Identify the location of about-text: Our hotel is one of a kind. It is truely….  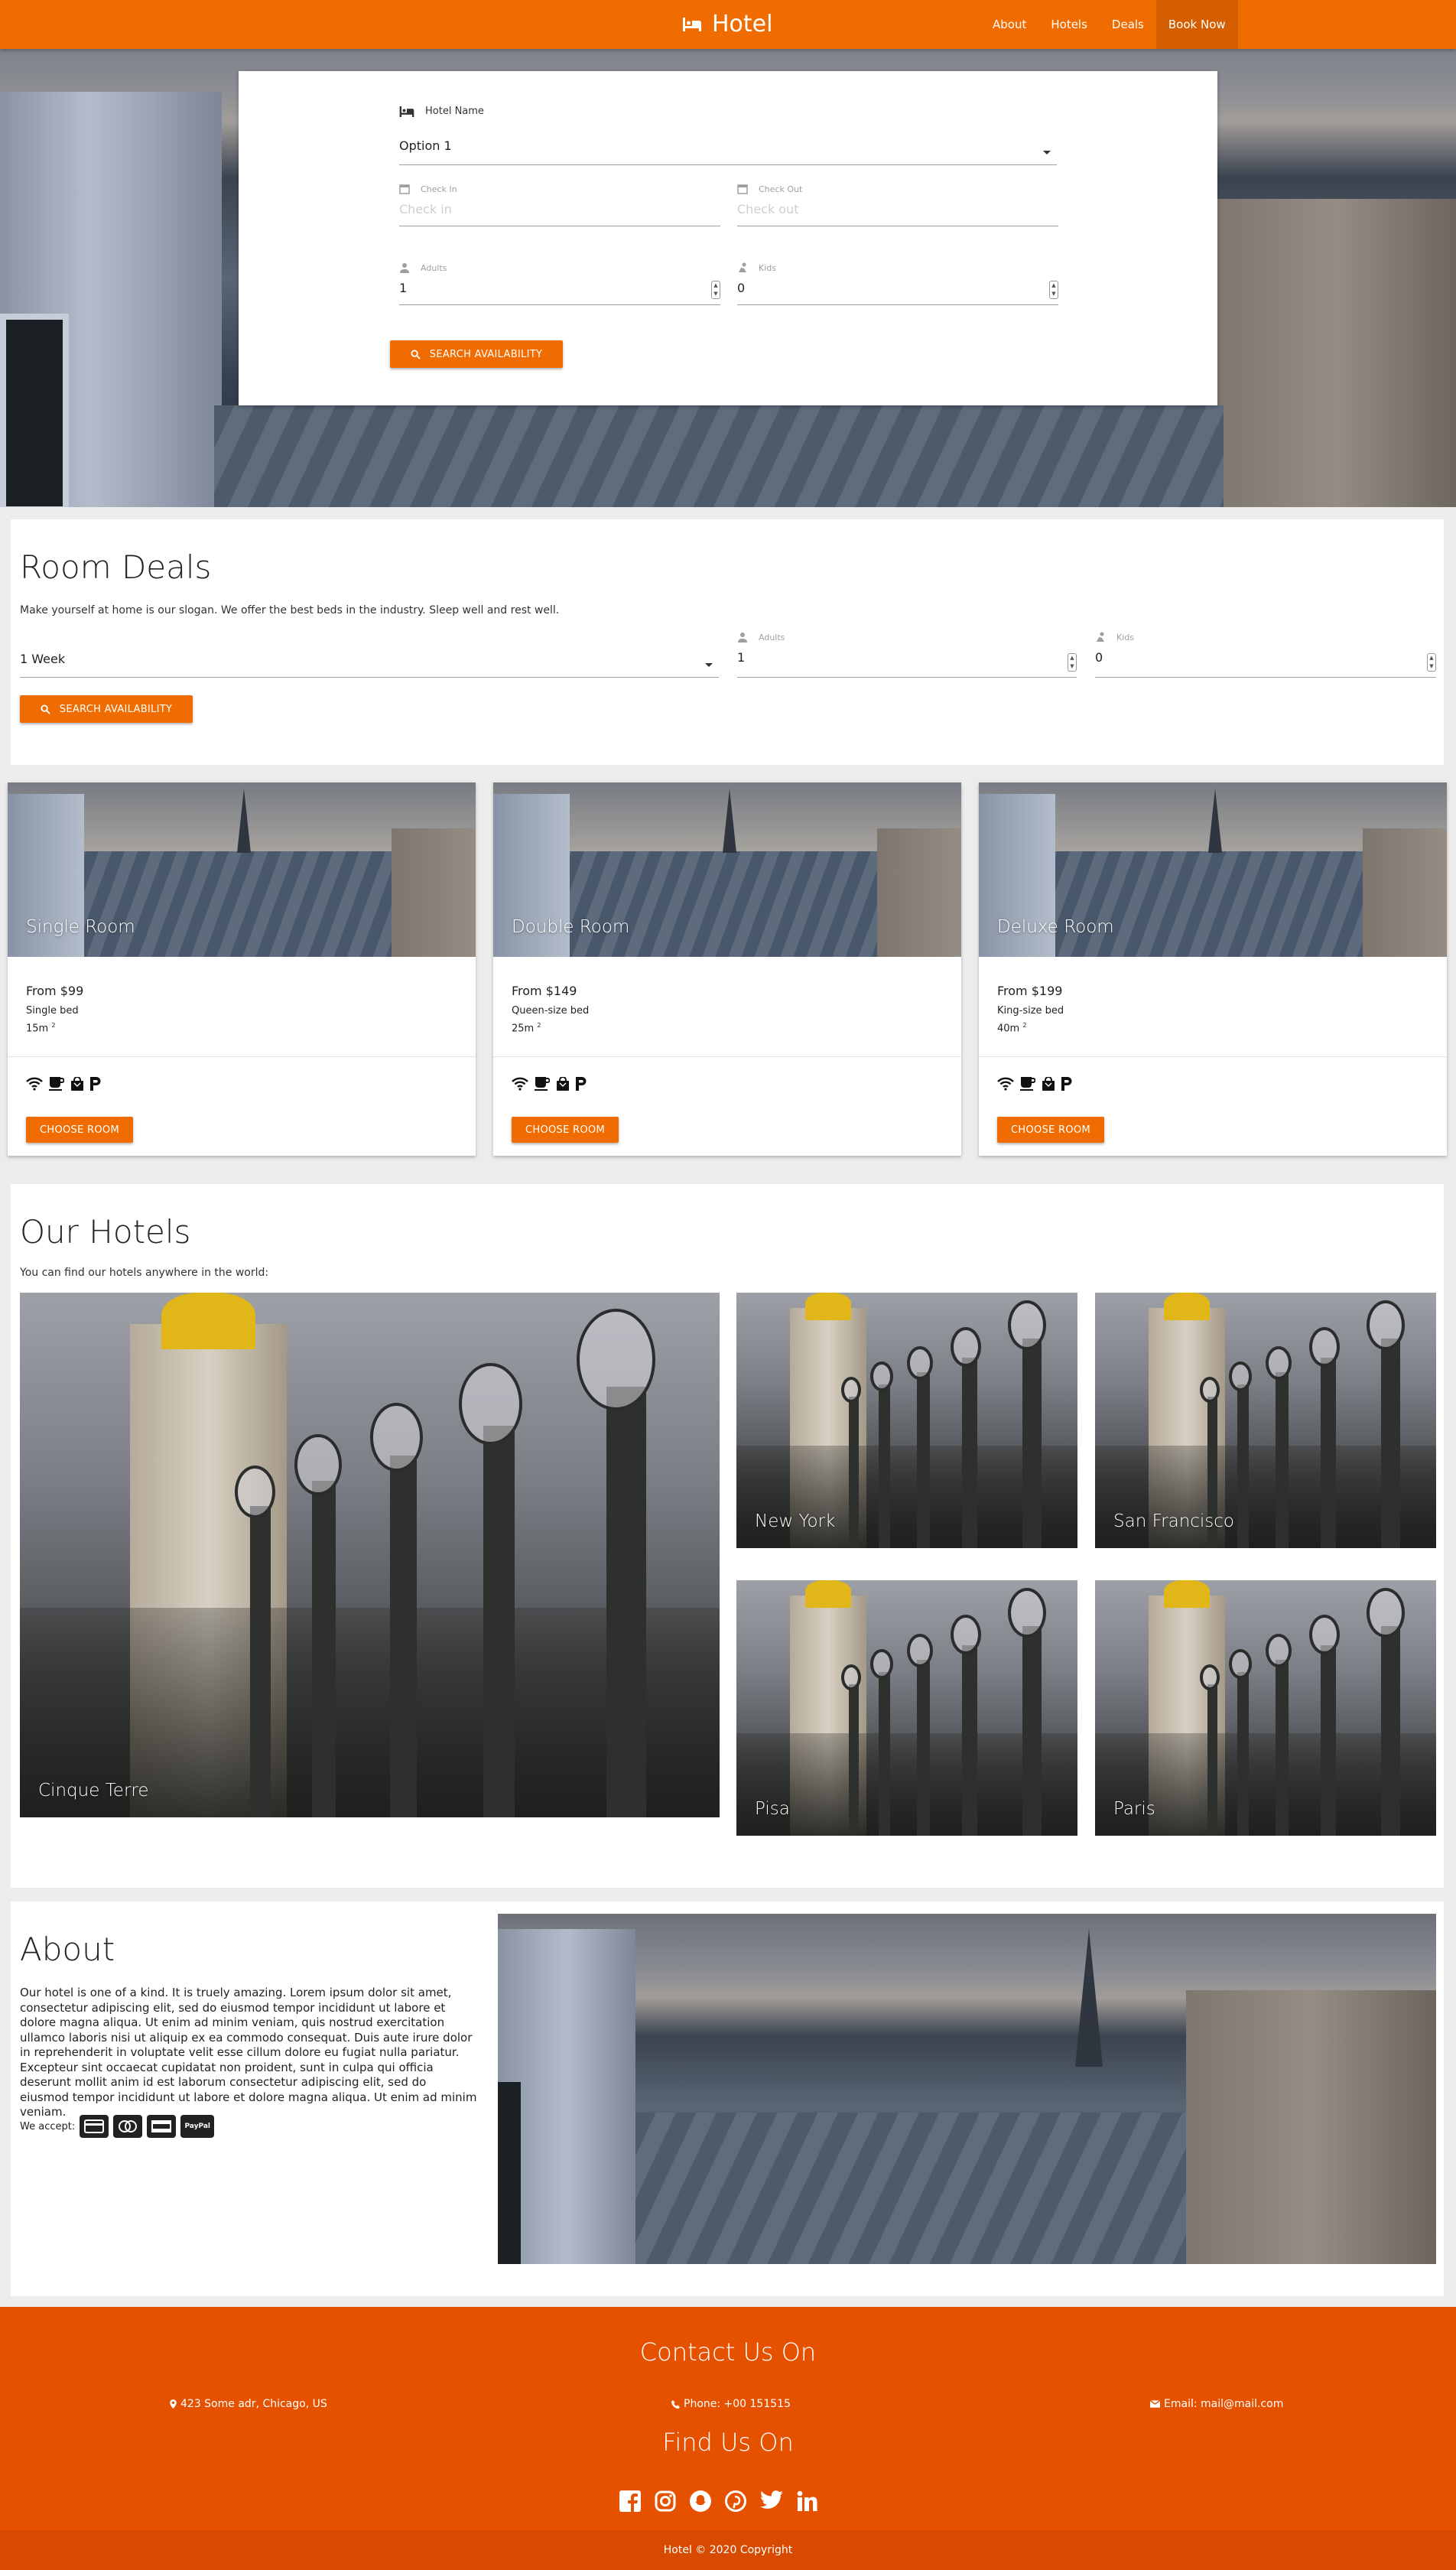
(248, 2052).